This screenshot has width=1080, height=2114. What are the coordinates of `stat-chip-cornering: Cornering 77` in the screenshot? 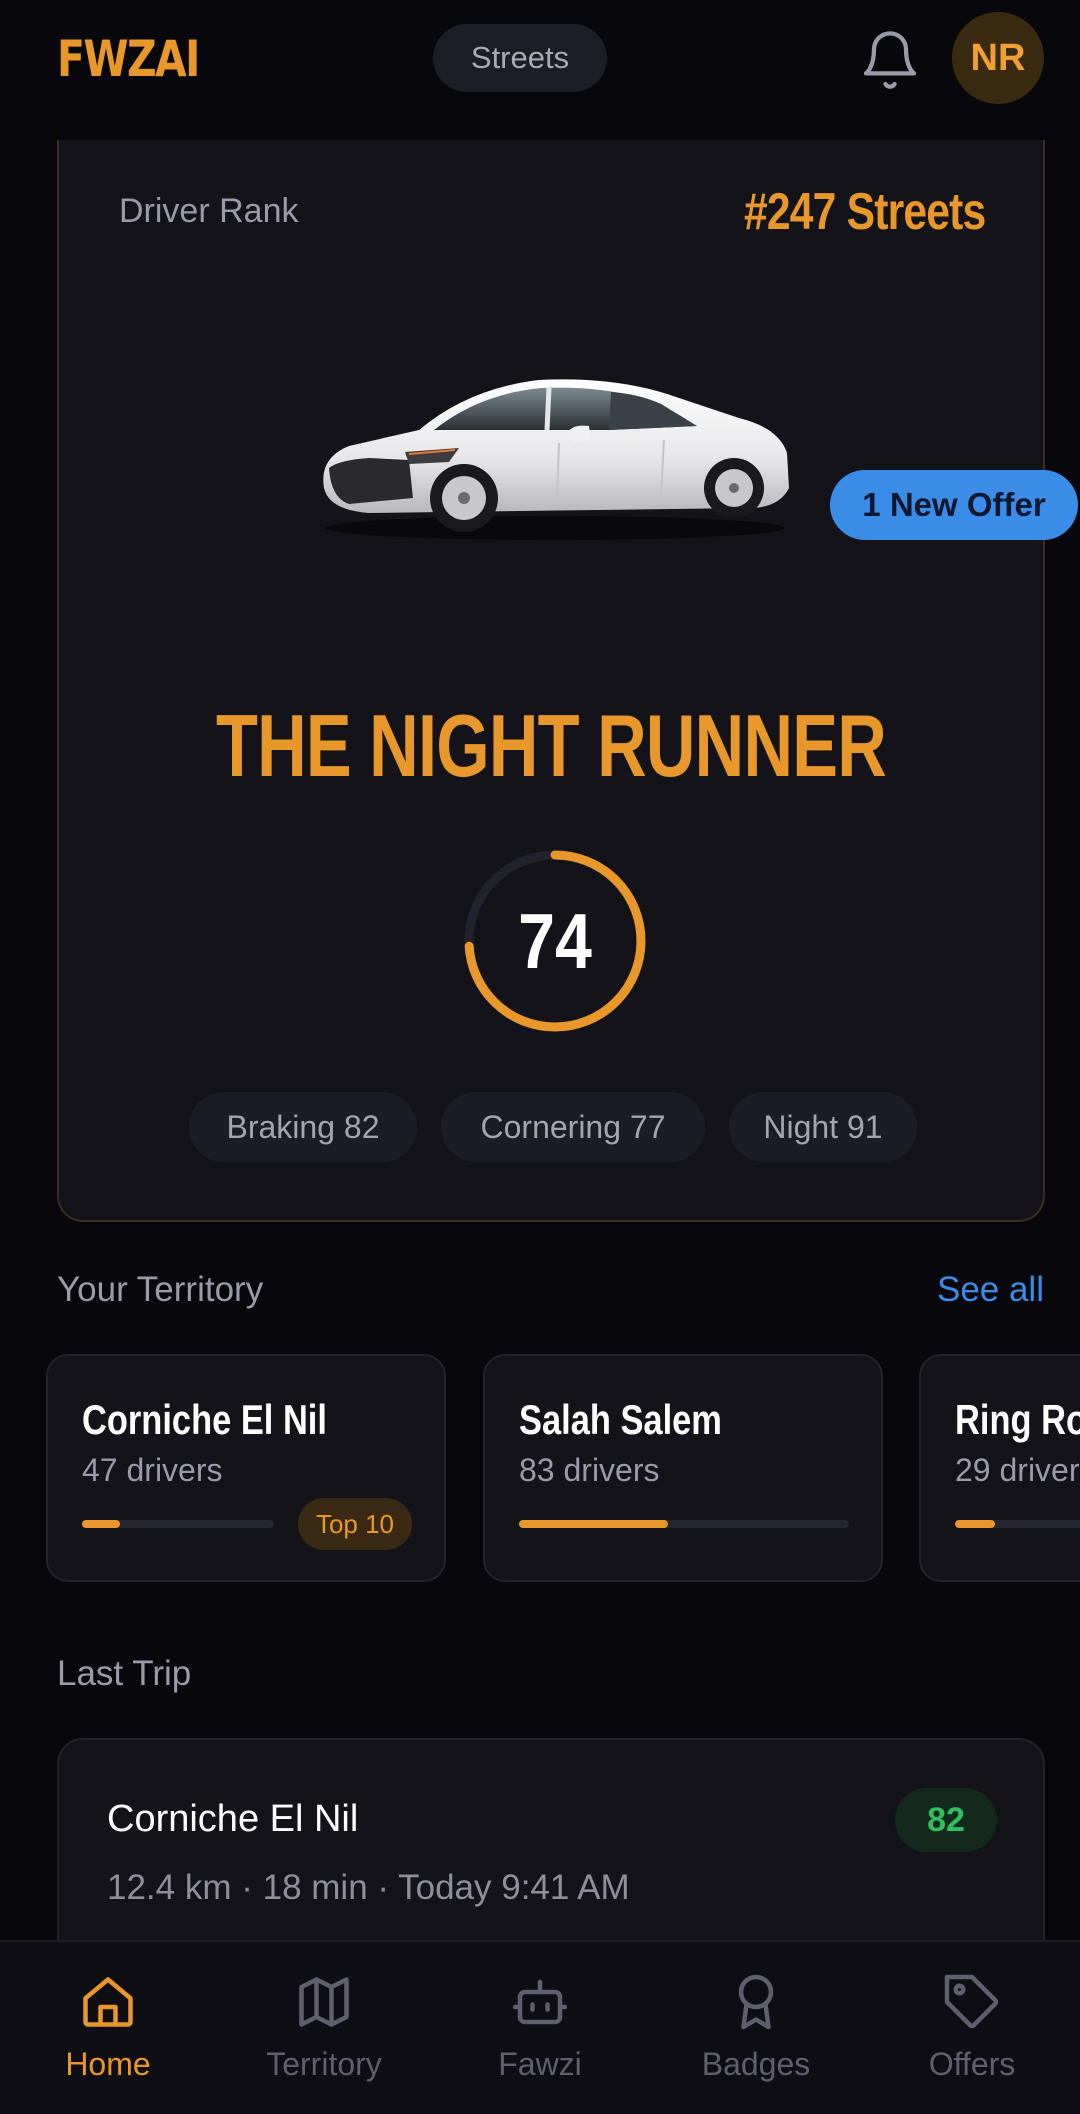 It's located at (573, 1127).